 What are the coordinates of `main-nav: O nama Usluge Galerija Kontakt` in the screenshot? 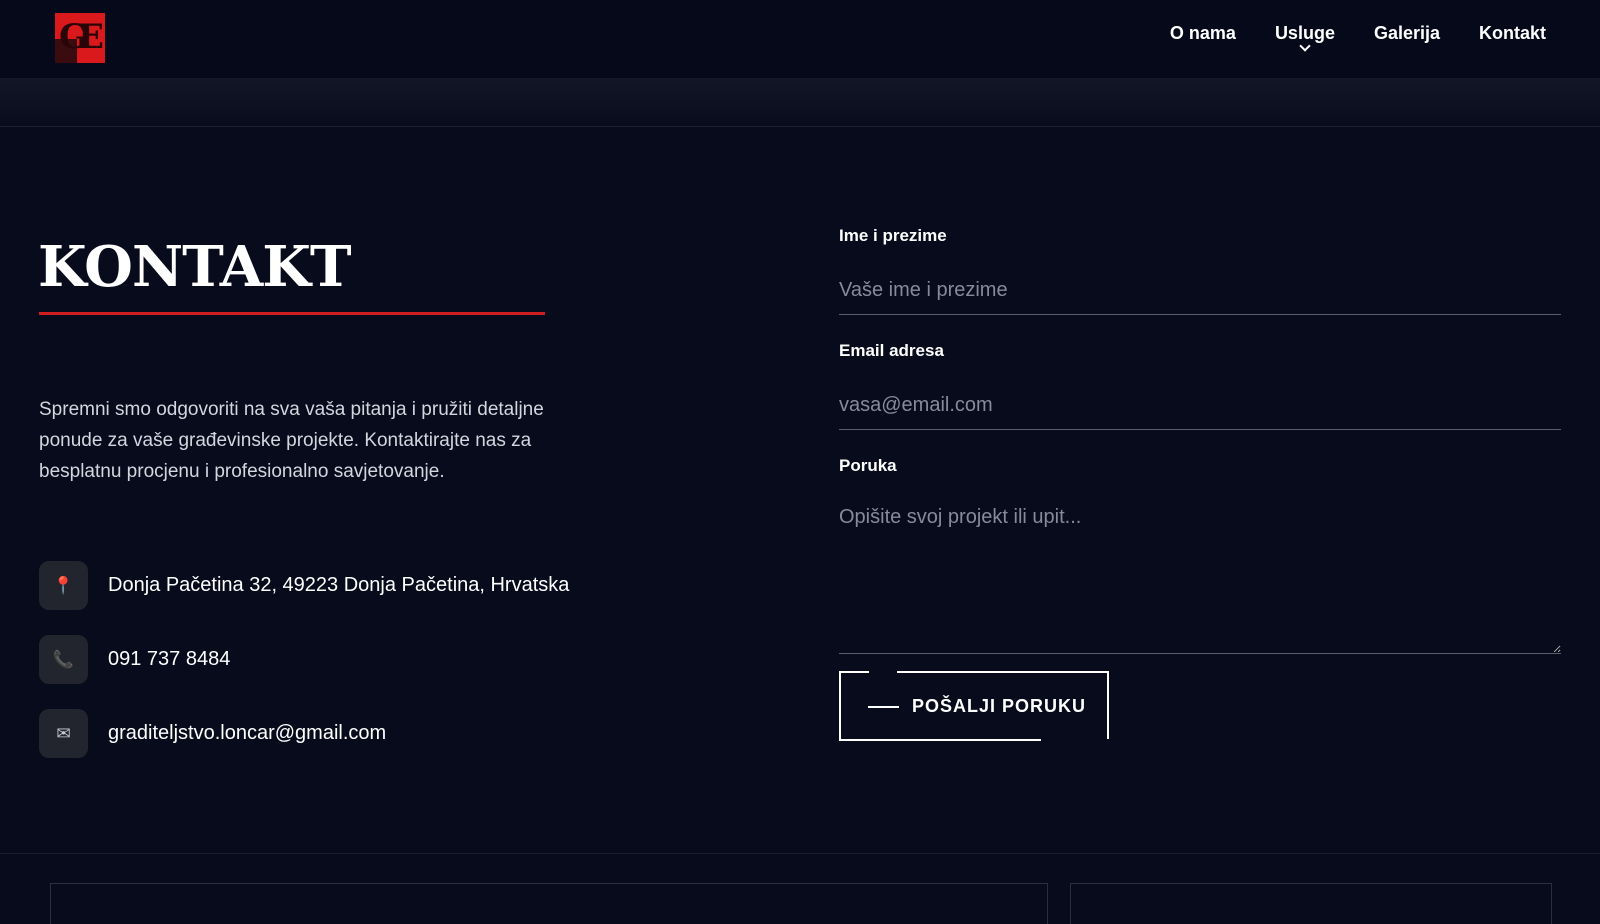 It's located at (1358, 37).